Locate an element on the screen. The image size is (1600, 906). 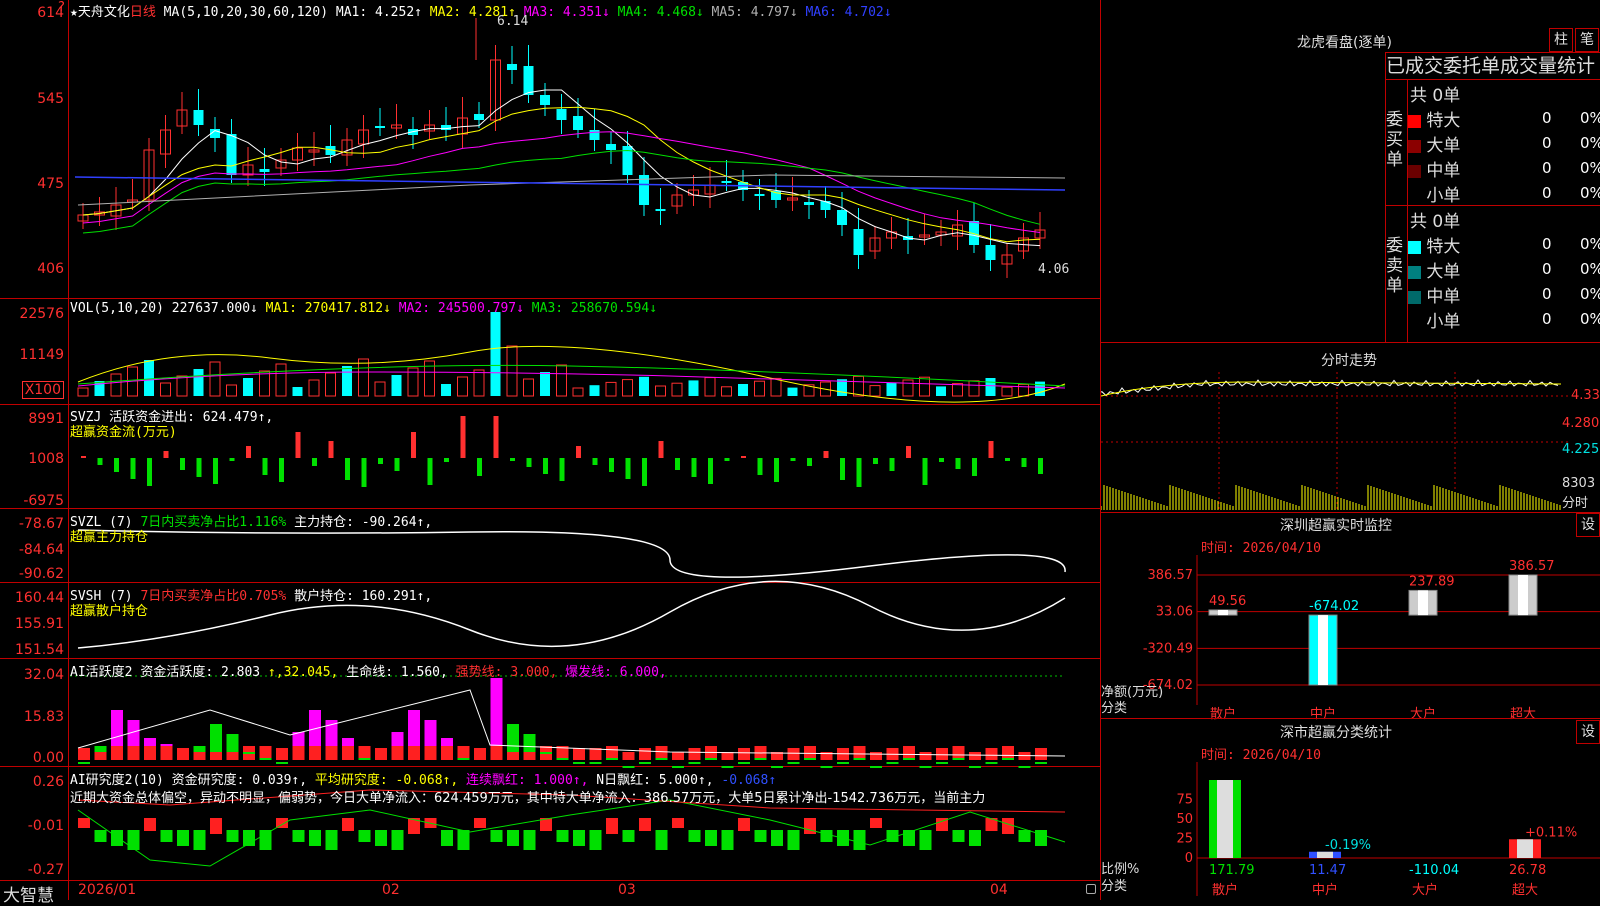
price-tick: 545 is located at coordinates (50, 99).